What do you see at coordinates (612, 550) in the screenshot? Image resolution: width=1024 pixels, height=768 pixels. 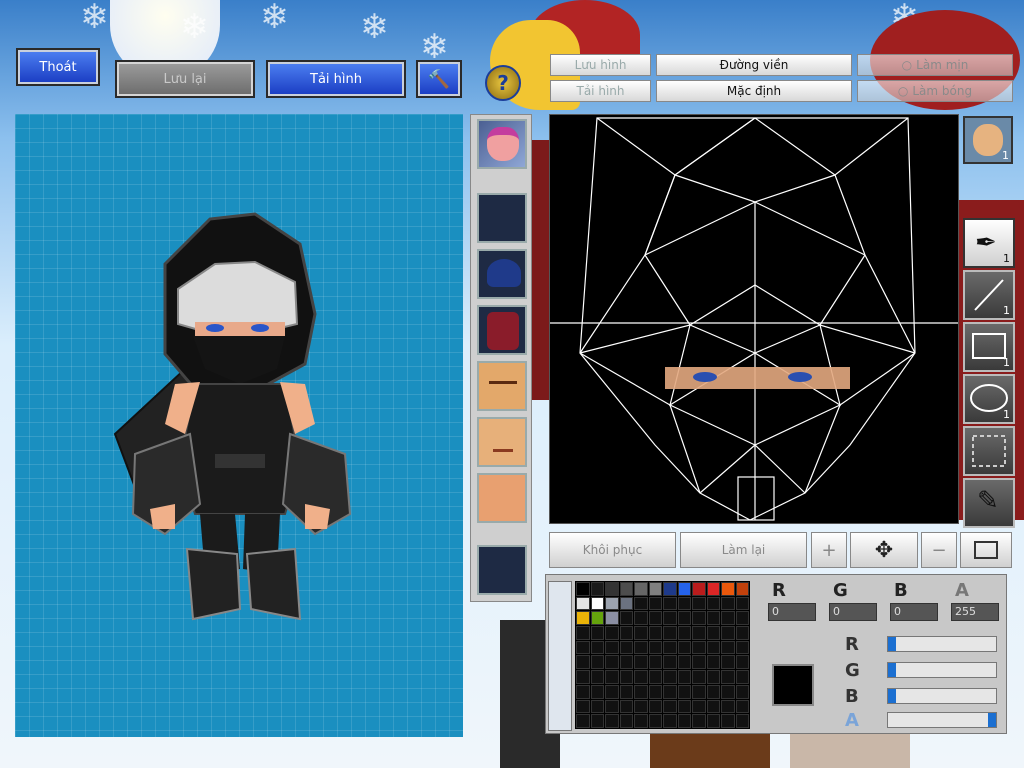 I see `restore-button: Khôi phục` at bounding box center [612, 550].